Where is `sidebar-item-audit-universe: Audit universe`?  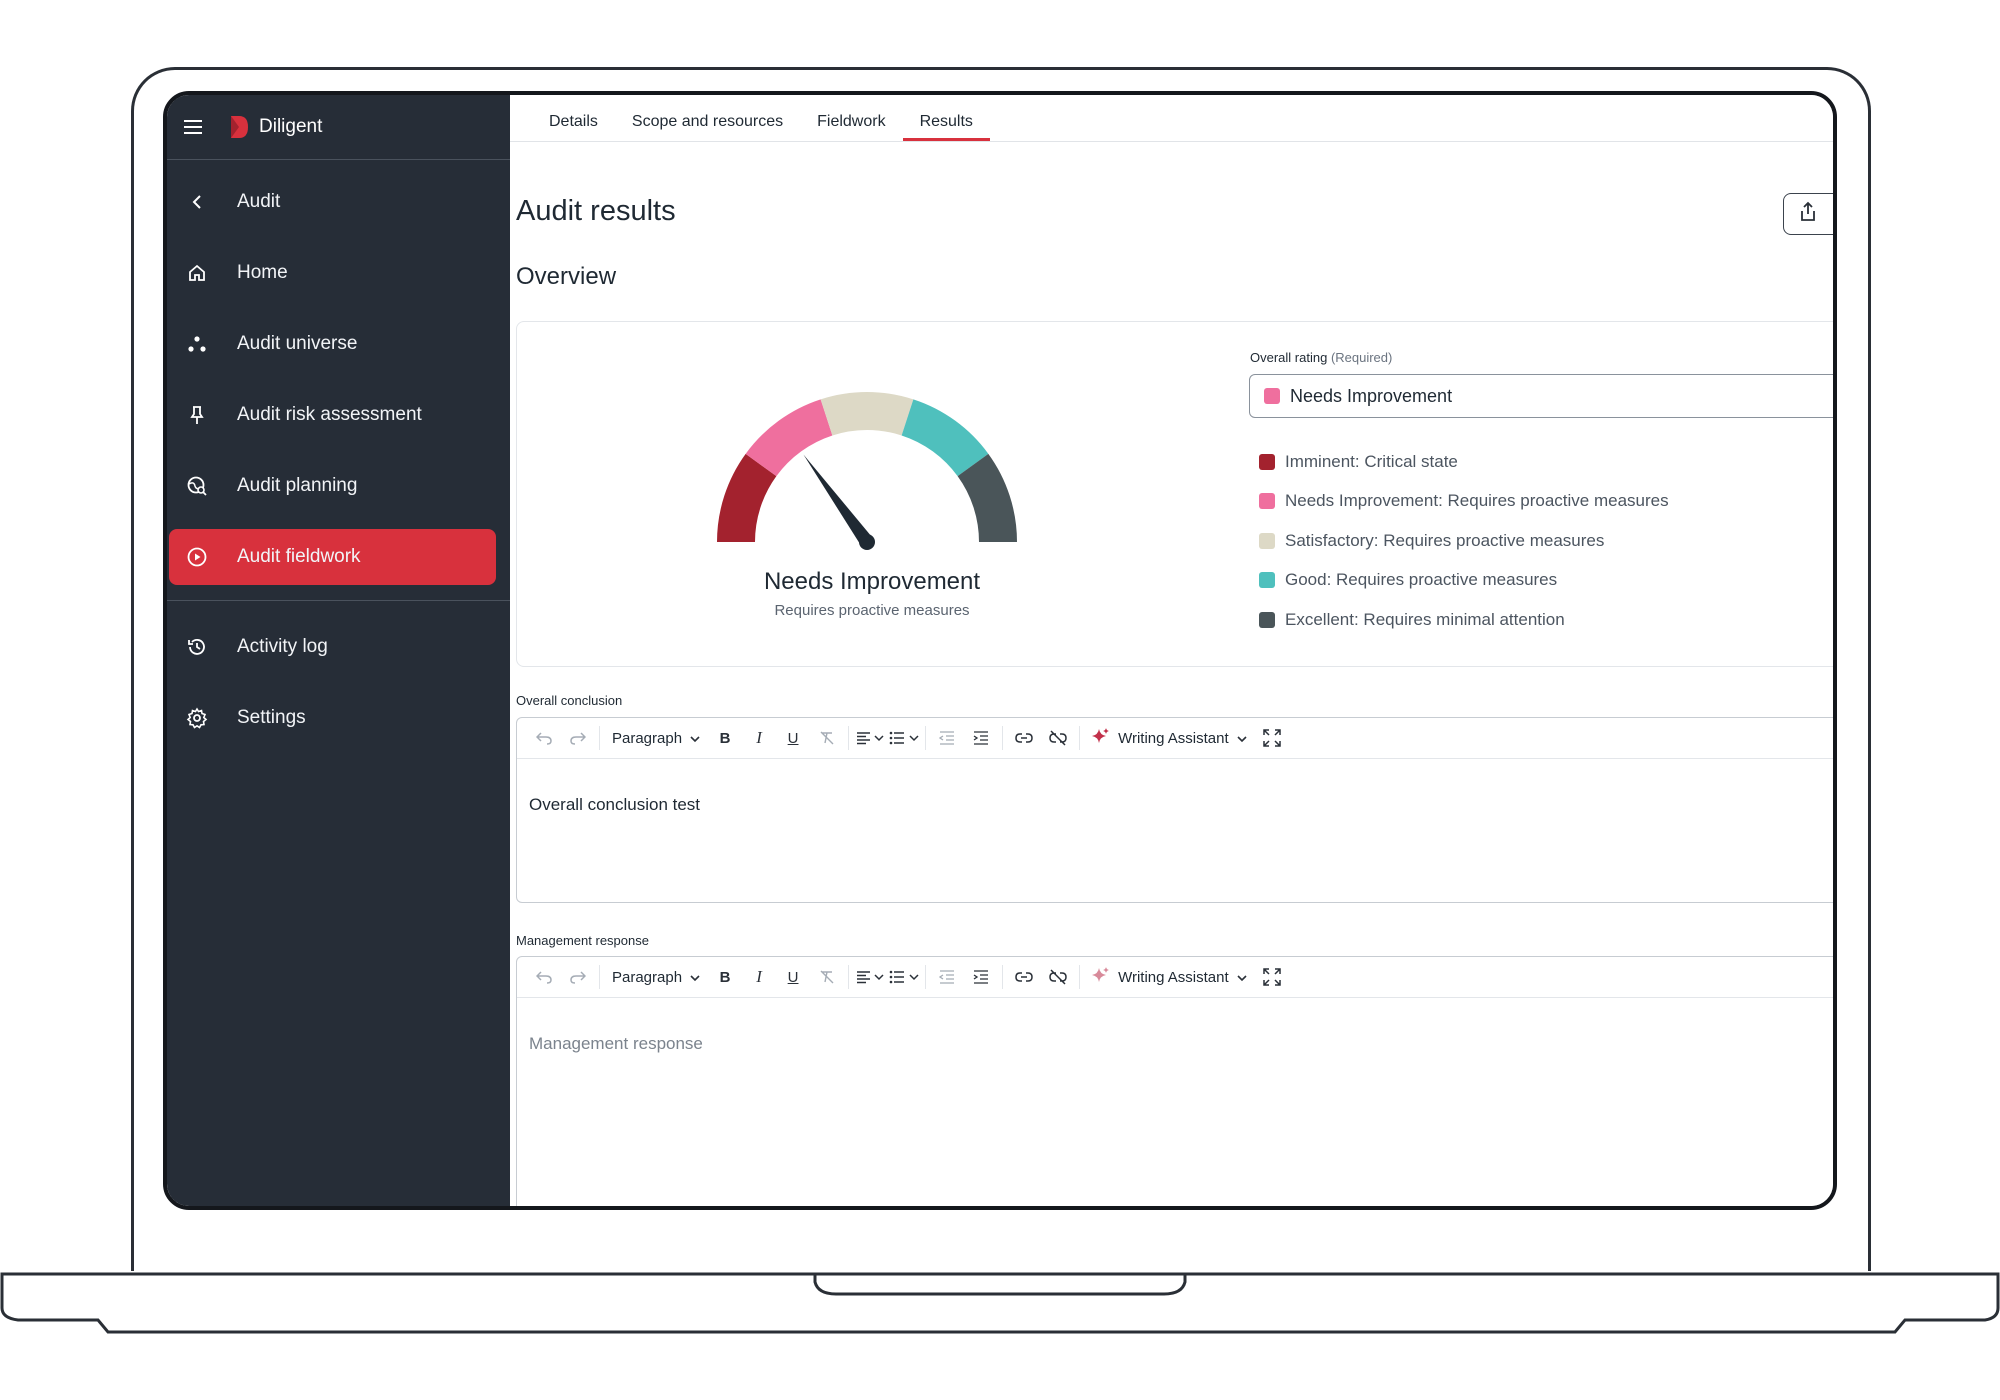 sidebar-item-audit-universe: Audit universe is located at coordinates (332, 344).